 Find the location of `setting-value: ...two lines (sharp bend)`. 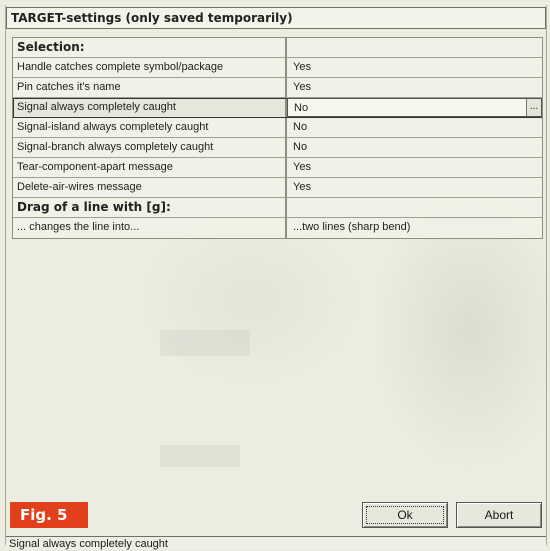

setting-value: ...two lines (sharp bend) is located at coordinates (414, 228).